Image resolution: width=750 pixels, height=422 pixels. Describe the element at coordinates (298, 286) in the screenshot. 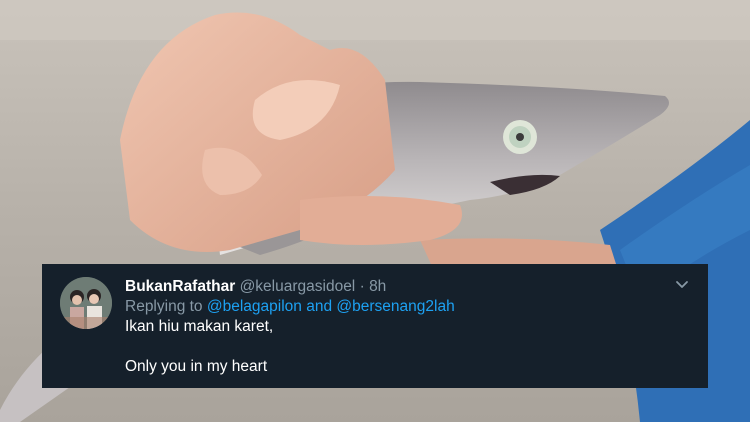

I see `user-handle: @keluargasidoel` at that location.